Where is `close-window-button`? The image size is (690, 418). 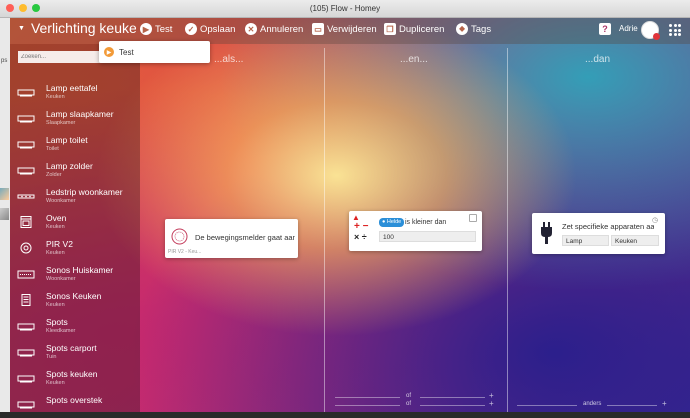
close-window-button is located at coordinates (10, 8).